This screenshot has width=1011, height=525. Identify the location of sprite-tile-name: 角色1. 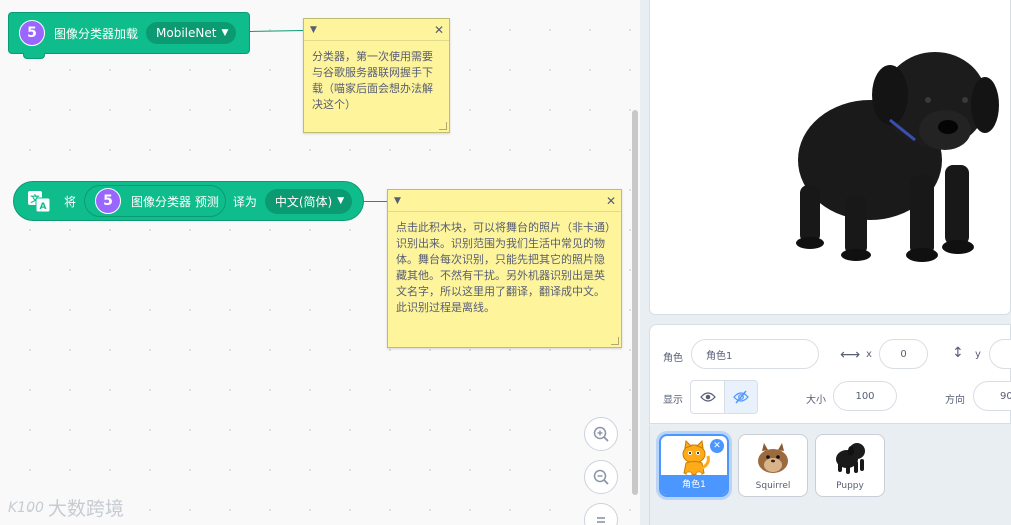
(694, 485).